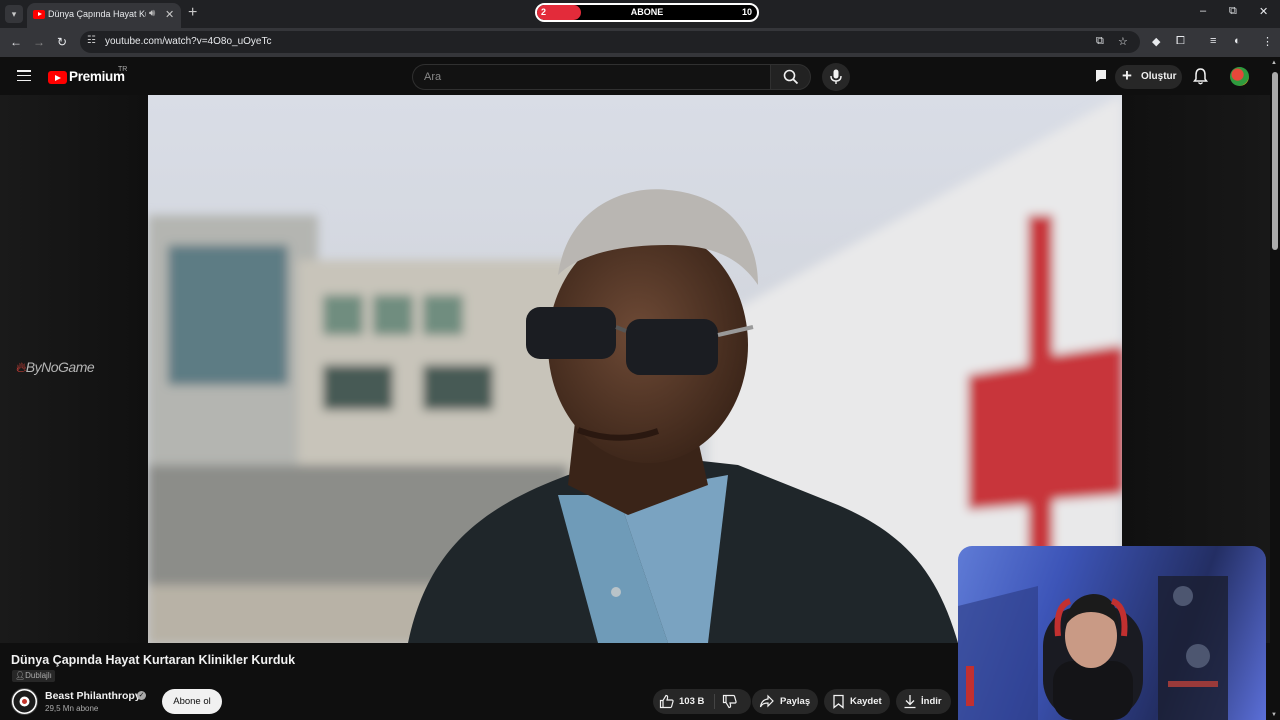  I want to click on scroll-up-icon: ▲, so click(1274, 63).